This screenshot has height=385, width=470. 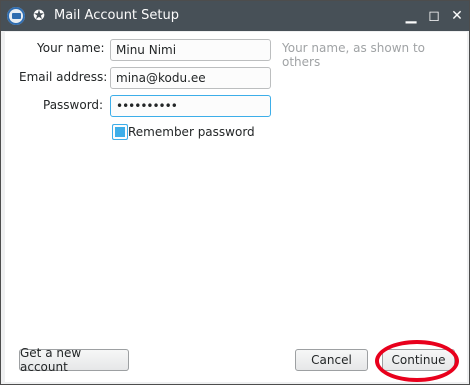 I want to click on remember-password-checkbox, so click(x=120, y=132).